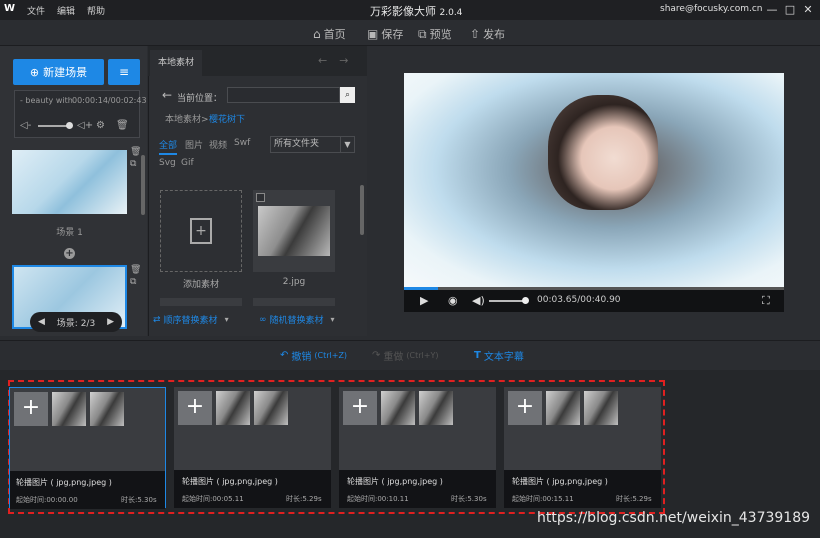  What do you see at coordinates (294, 231) in the screenshot?
I see `material-thumbnail` at bounding box center [294, 231].